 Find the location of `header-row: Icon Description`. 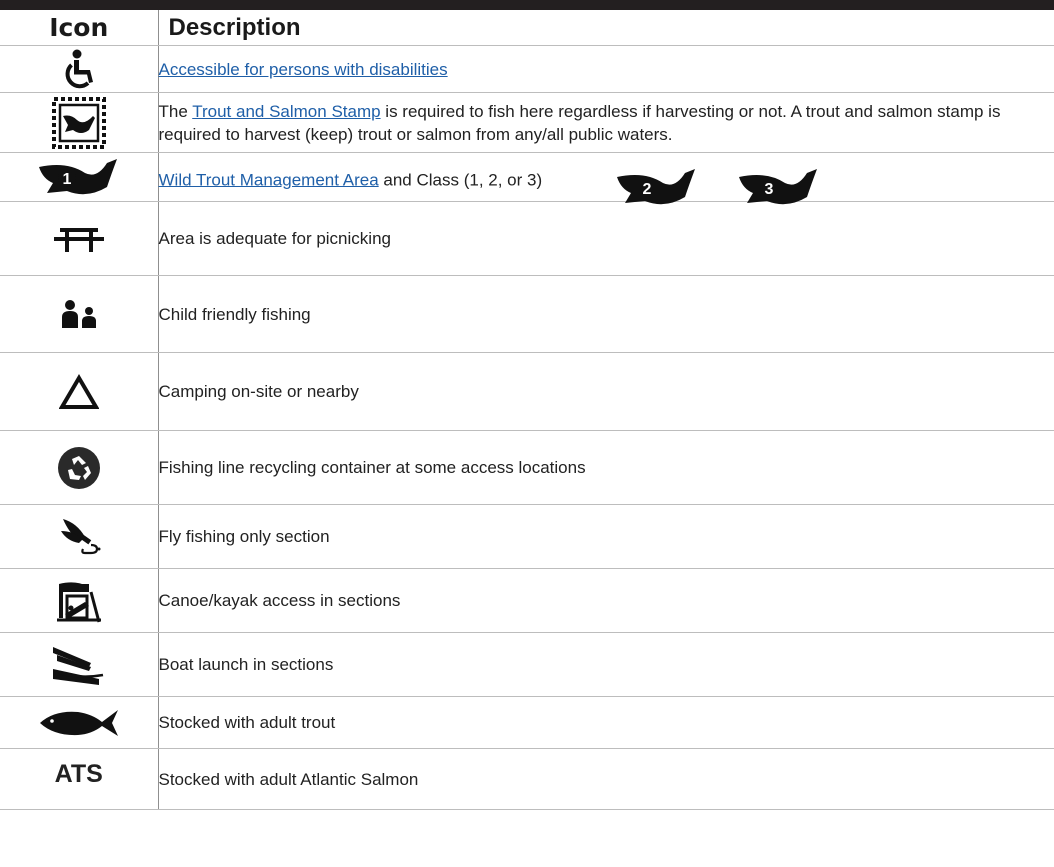

header-row: Icon Description is located at coordinates (527, 28).